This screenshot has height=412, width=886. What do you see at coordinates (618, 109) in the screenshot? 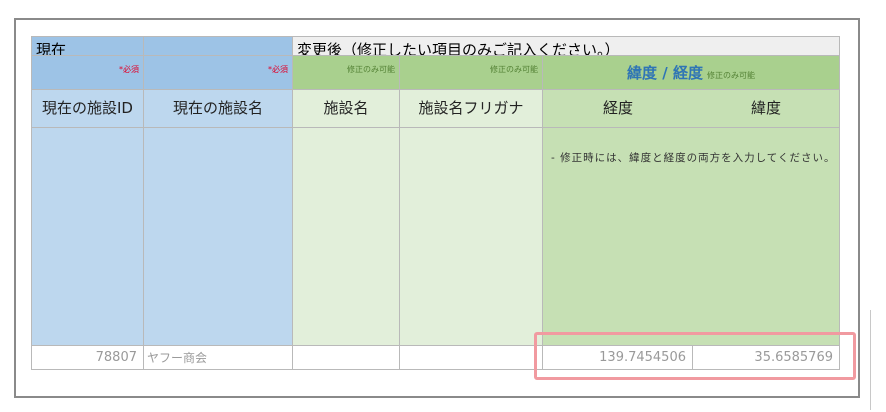
I see `header-longitude: 経度` at bounding box center [618, 109].